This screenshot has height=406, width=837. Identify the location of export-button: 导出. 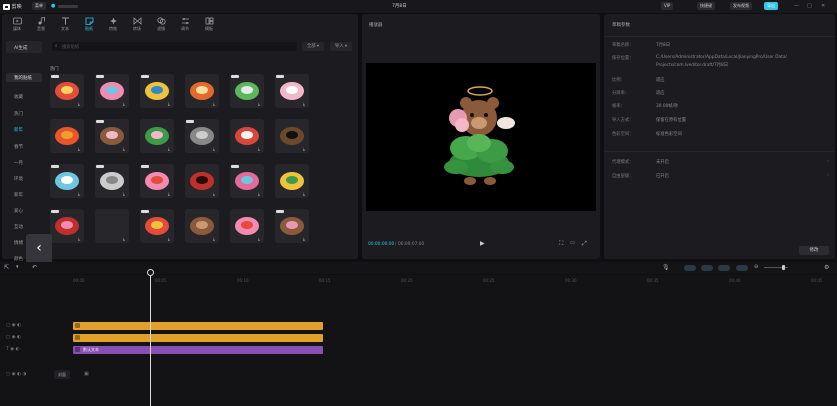
(771, 6).